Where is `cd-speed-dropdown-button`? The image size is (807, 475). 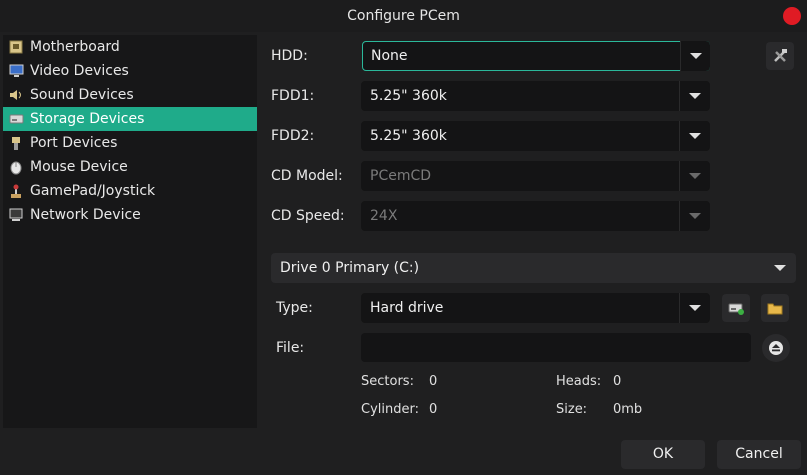 cd-speed-dropdown-button is located at coordinates (694, 216).